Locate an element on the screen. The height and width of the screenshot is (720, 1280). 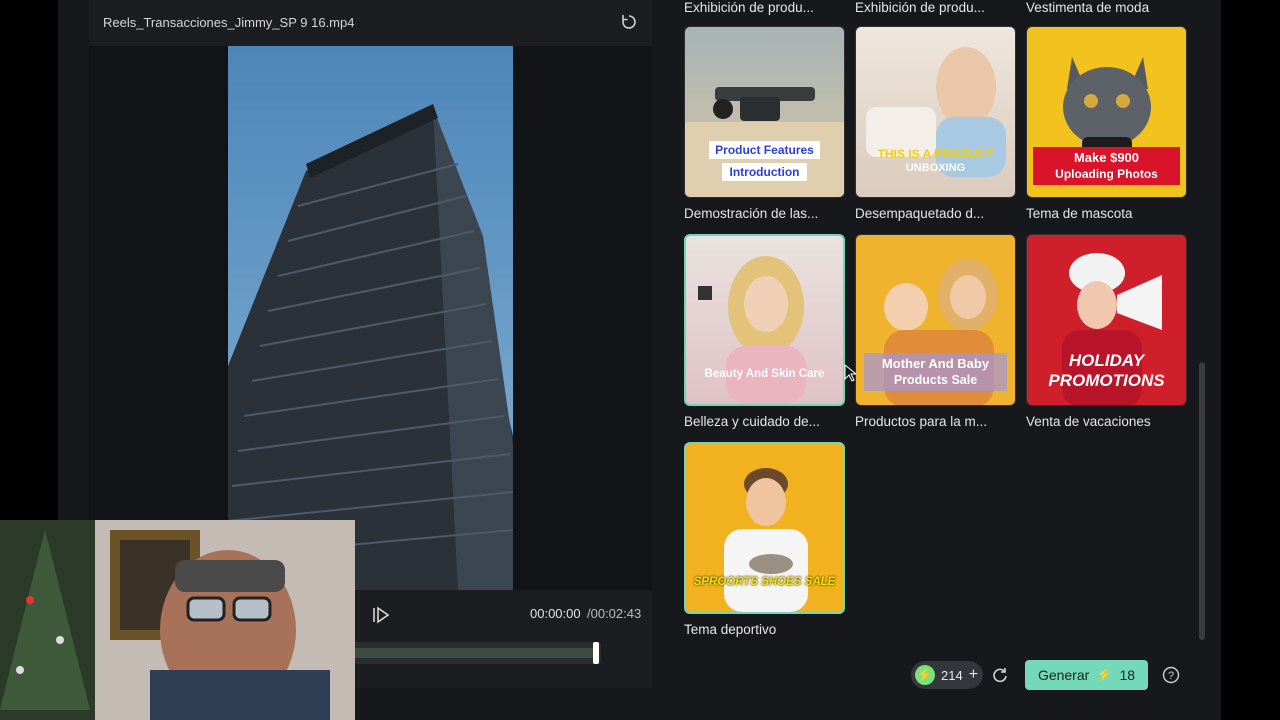
scrollbar is located at coordinates (1202, 501).